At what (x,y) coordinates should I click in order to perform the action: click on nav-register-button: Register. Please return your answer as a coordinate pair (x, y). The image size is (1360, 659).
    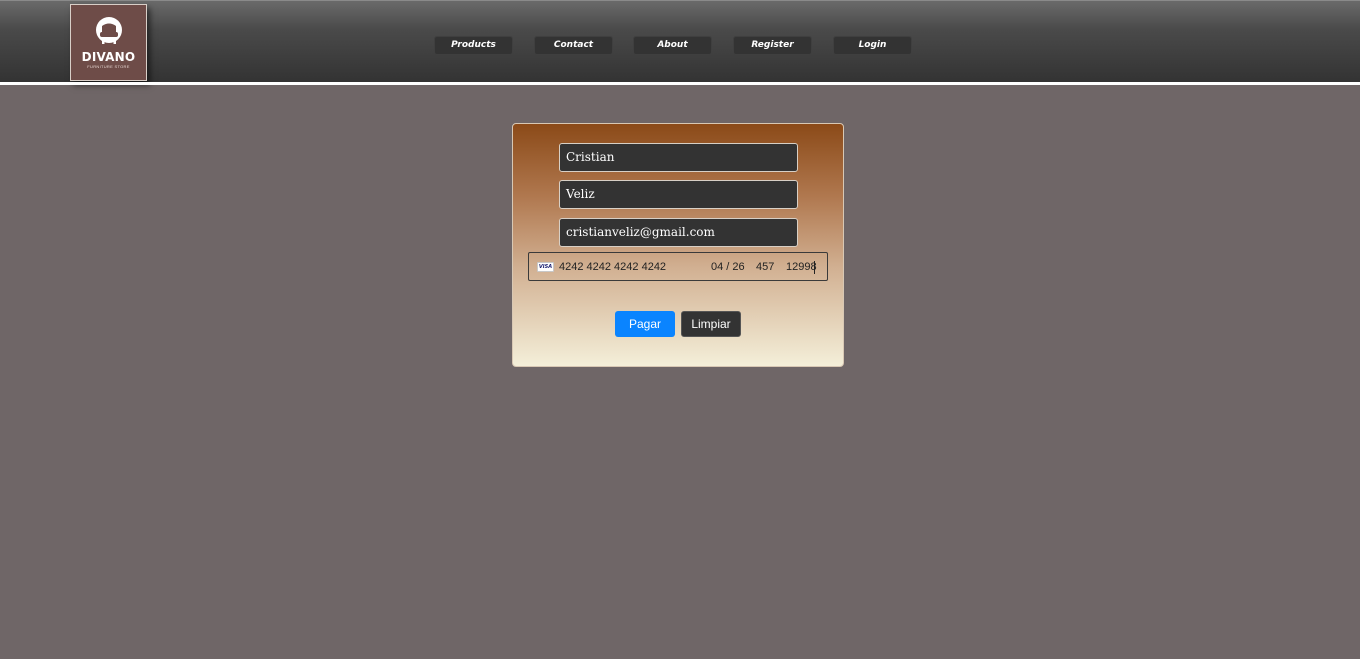
    Looking at the image, I should click on (772, 45).